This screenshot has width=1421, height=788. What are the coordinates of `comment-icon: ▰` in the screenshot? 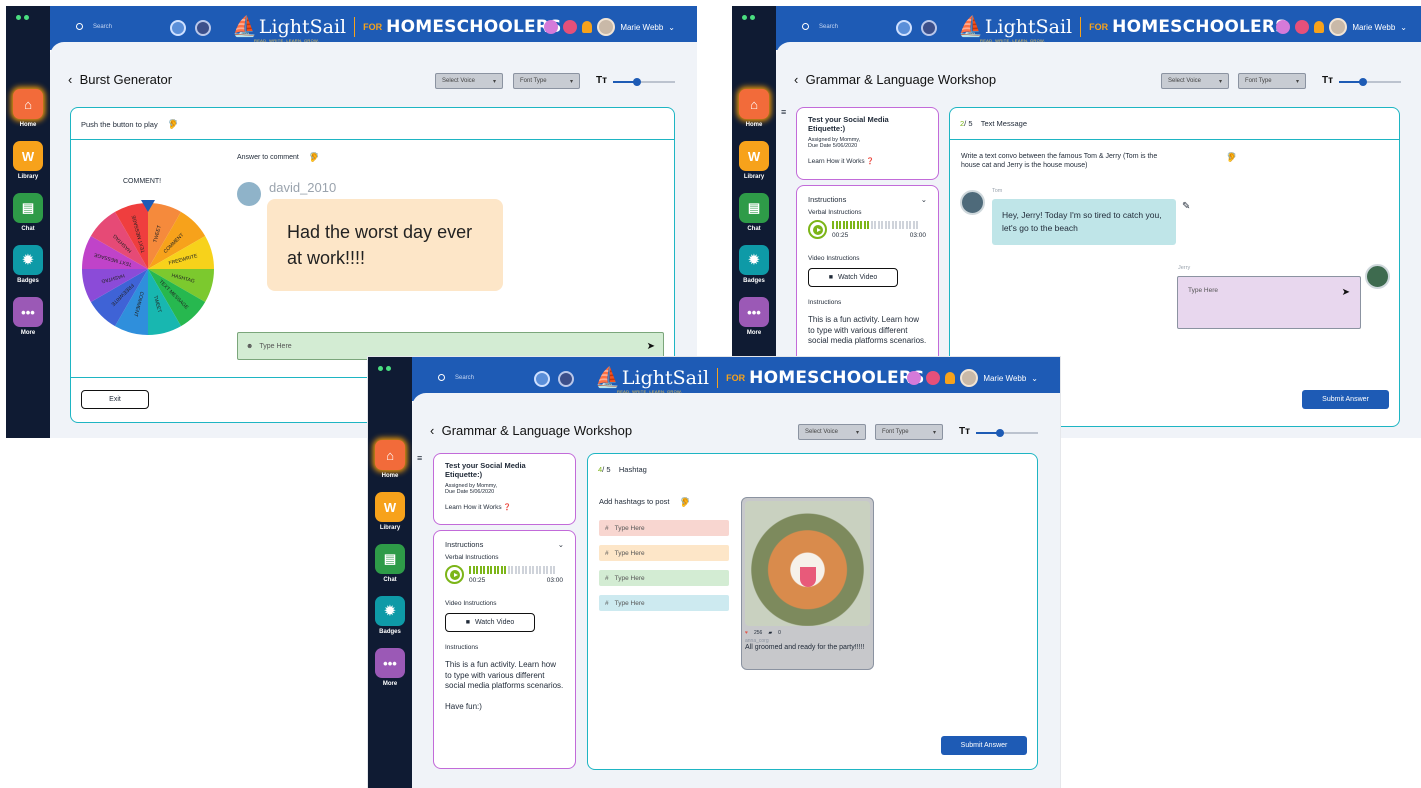 It's located at (770, 633).